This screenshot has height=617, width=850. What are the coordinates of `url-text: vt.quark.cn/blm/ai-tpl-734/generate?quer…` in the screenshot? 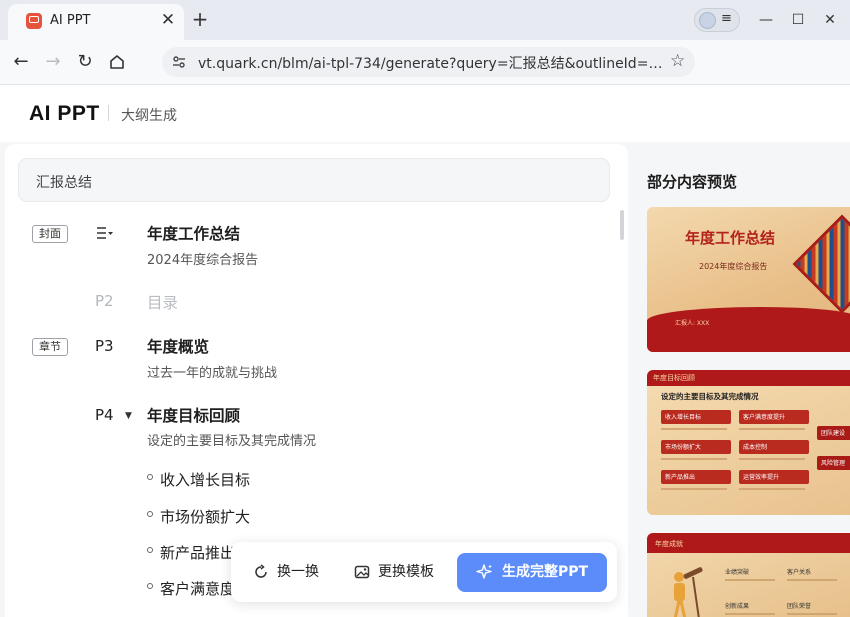 It's located at (430, 64).